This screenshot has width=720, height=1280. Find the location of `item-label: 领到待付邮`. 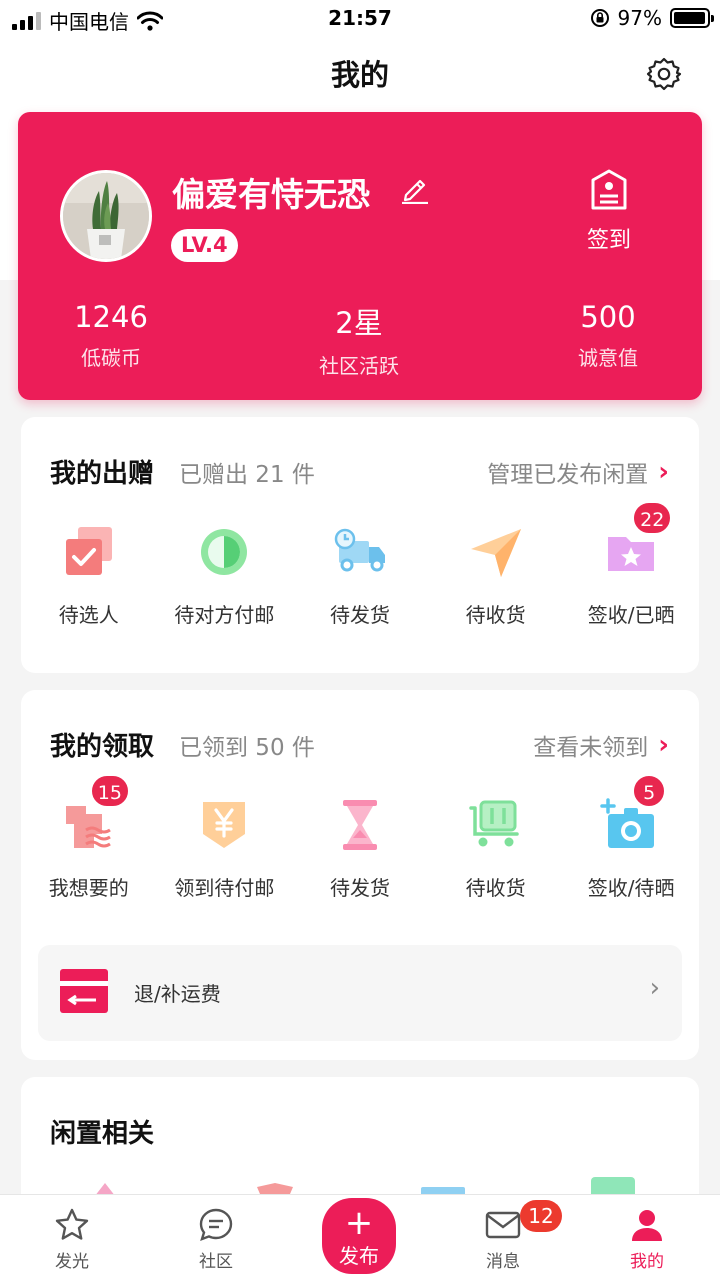

item-label: 领到待付邮 is located at coordinates (224, 888).